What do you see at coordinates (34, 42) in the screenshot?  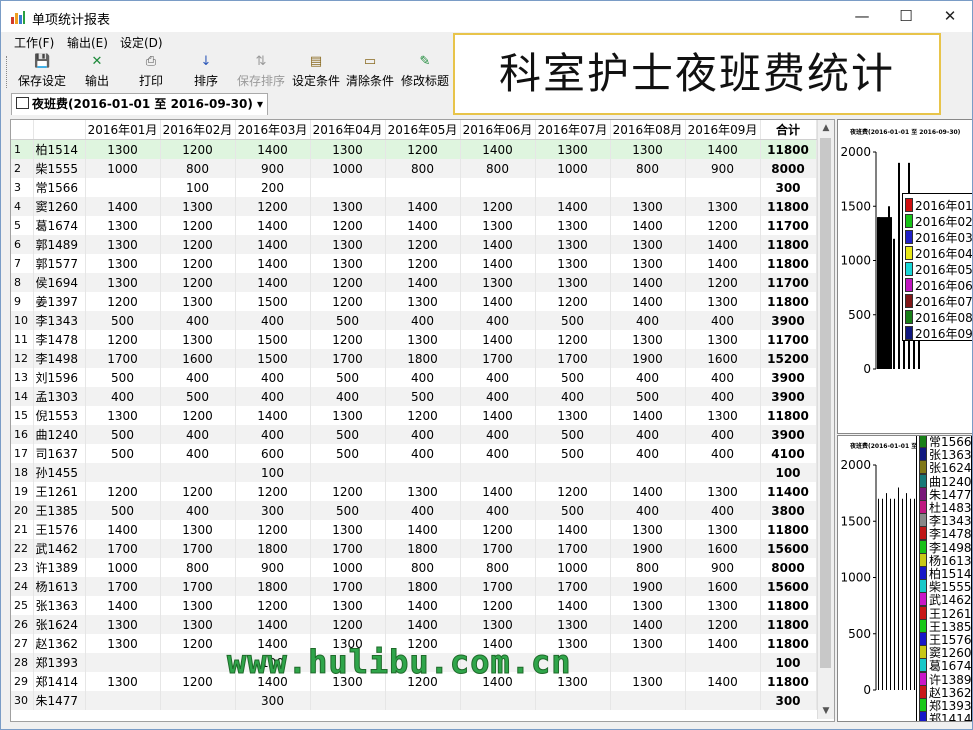 I see `menu-work: 工作(F)` at bounding box center [34, 42].